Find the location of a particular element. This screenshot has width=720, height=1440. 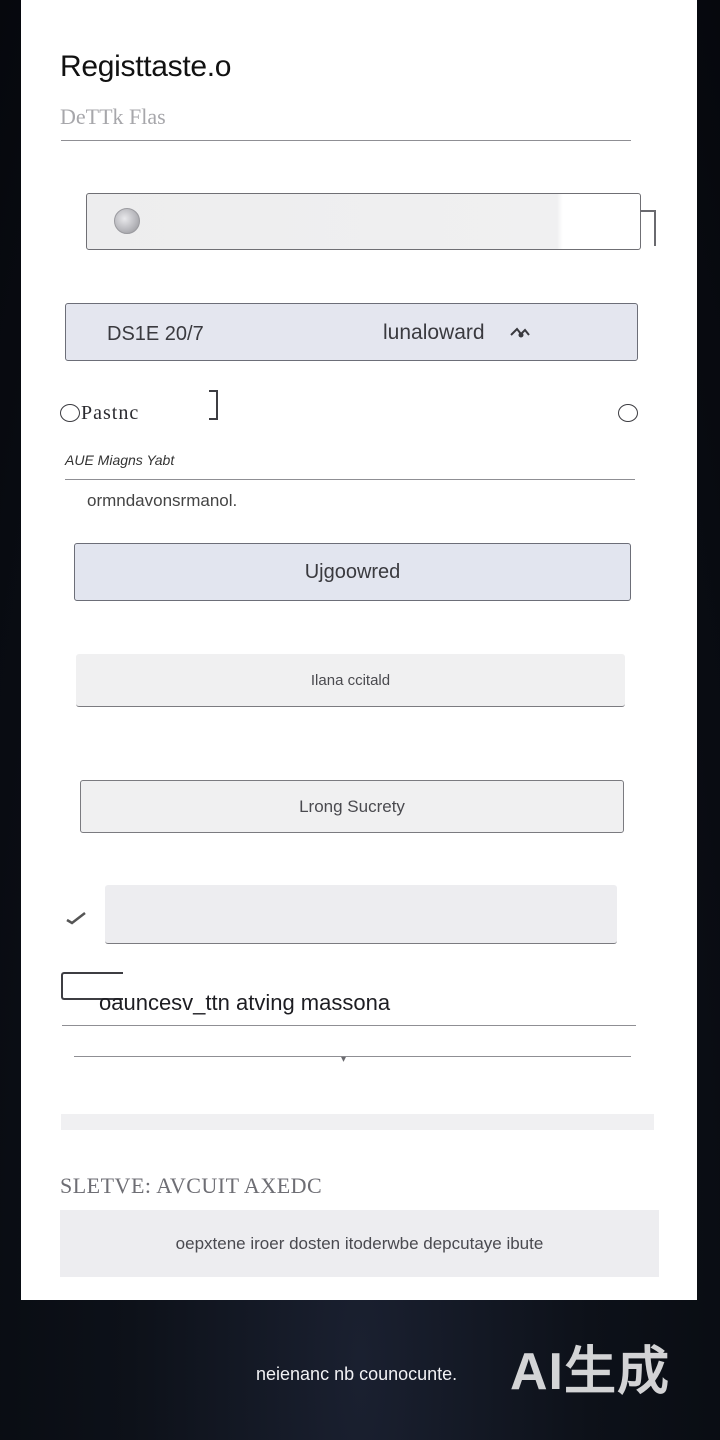

avatar-upload-field is located at coordinates (363, 221).